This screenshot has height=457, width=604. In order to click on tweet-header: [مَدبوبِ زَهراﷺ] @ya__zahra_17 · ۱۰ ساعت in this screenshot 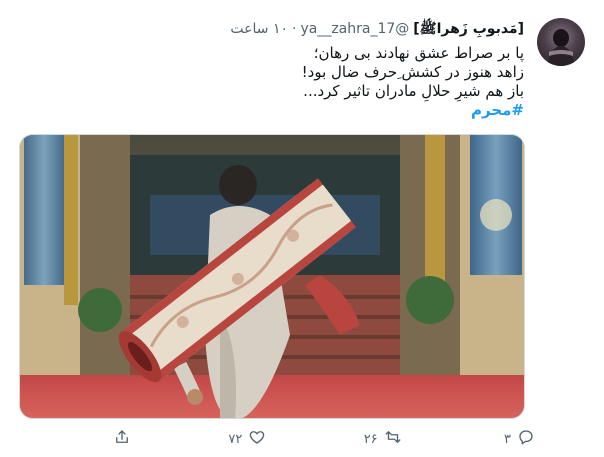, I will do `click(377, 29)`.